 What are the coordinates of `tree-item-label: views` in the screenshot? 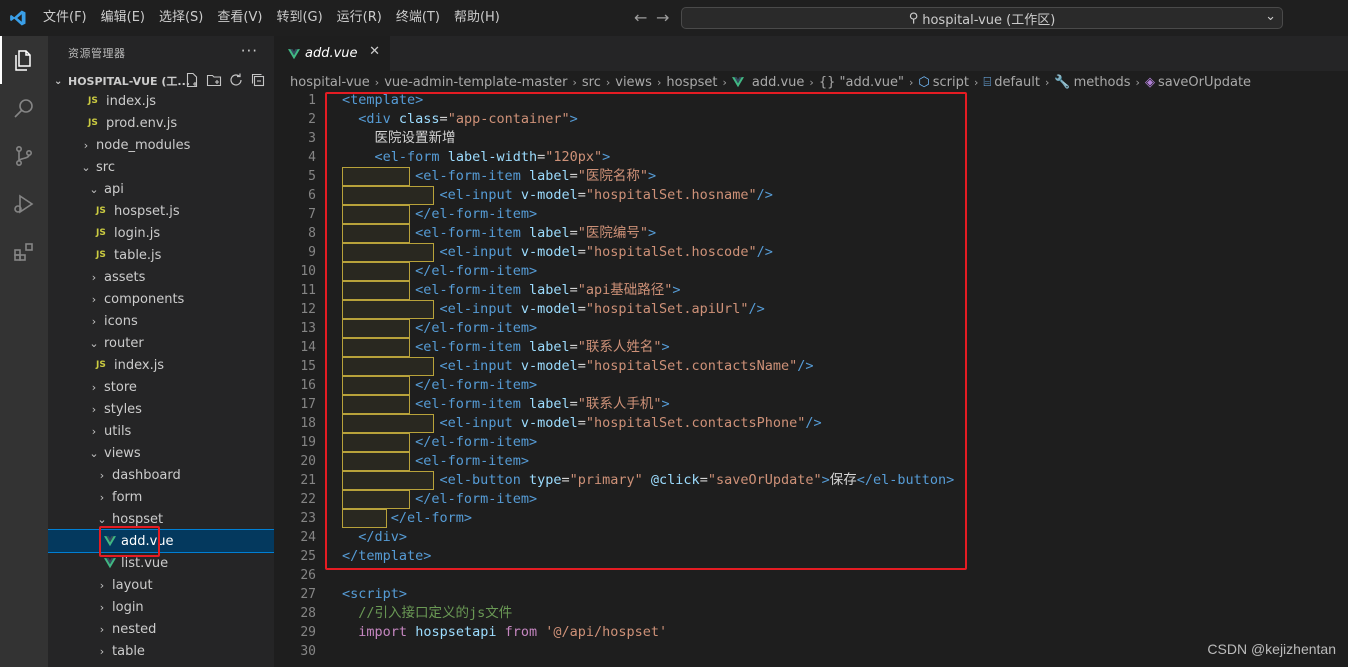 It's located at (122, 453).